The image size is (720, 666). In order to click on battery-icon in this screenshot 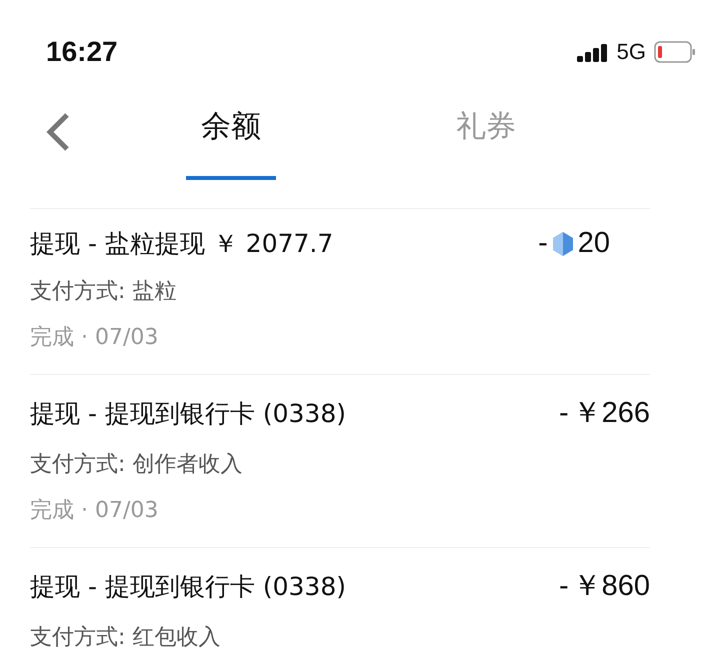, I will do `click(675, 52)`.